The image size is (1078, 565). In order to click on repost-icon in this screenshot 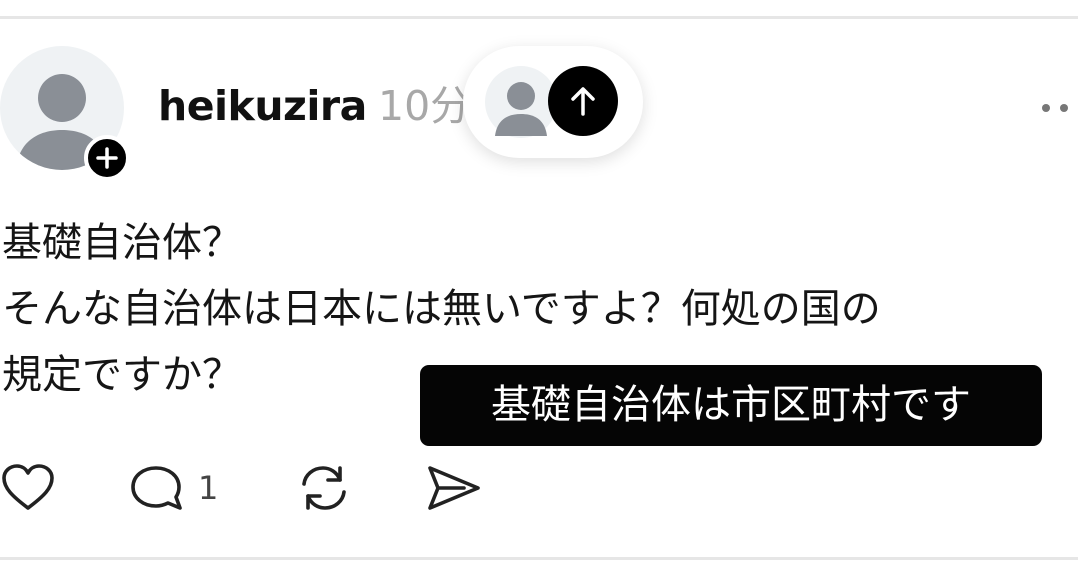, I will do `click(324, 488)`.